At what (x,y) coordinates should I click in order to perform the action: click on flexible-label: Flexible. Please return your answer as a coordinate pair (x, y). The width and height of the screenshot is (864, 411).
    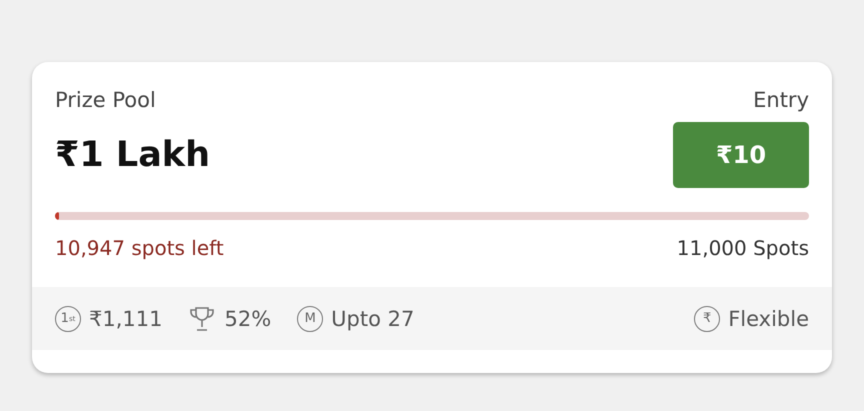
    Looking at the image, I should click on (768, 318).